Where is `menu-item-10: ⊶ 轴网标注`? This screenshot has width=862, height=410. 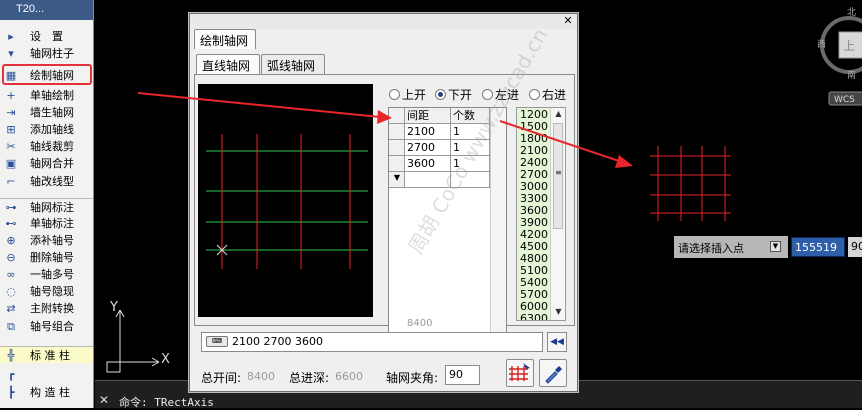 menu-item-10: ⊶ 轴网标注 is located at coordinates (46, 206).